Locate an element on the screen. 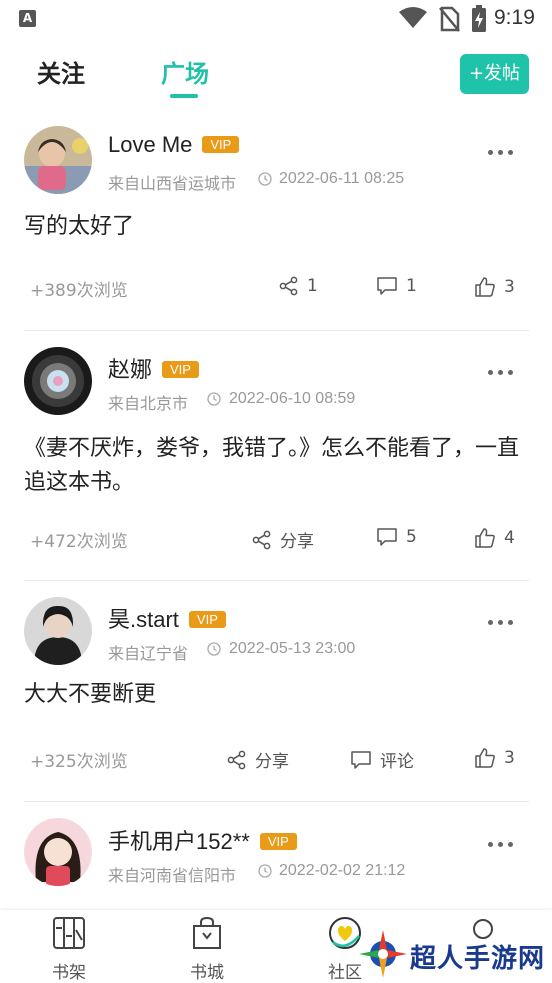 The image size is (552, 983). post-content: 大大不要断更 is located at coordinates (276, 695).